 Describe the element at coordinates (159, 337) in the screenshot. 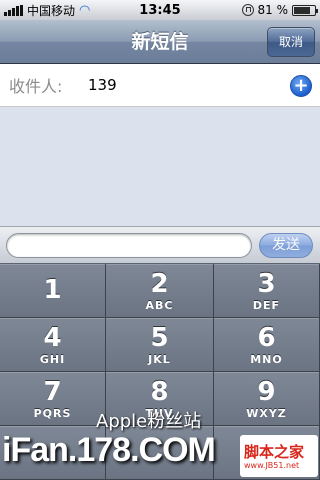

I see `key-digit: 5` at that location.